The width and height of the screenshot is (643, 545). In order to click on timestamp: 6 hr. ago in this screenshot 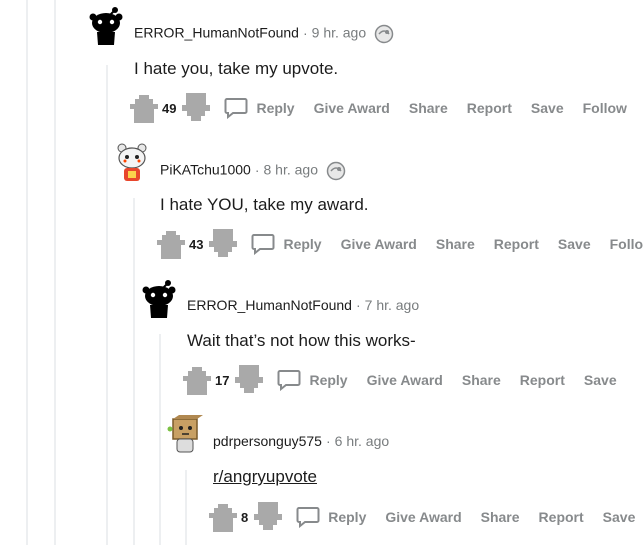, I will do `click(362, 441)`.